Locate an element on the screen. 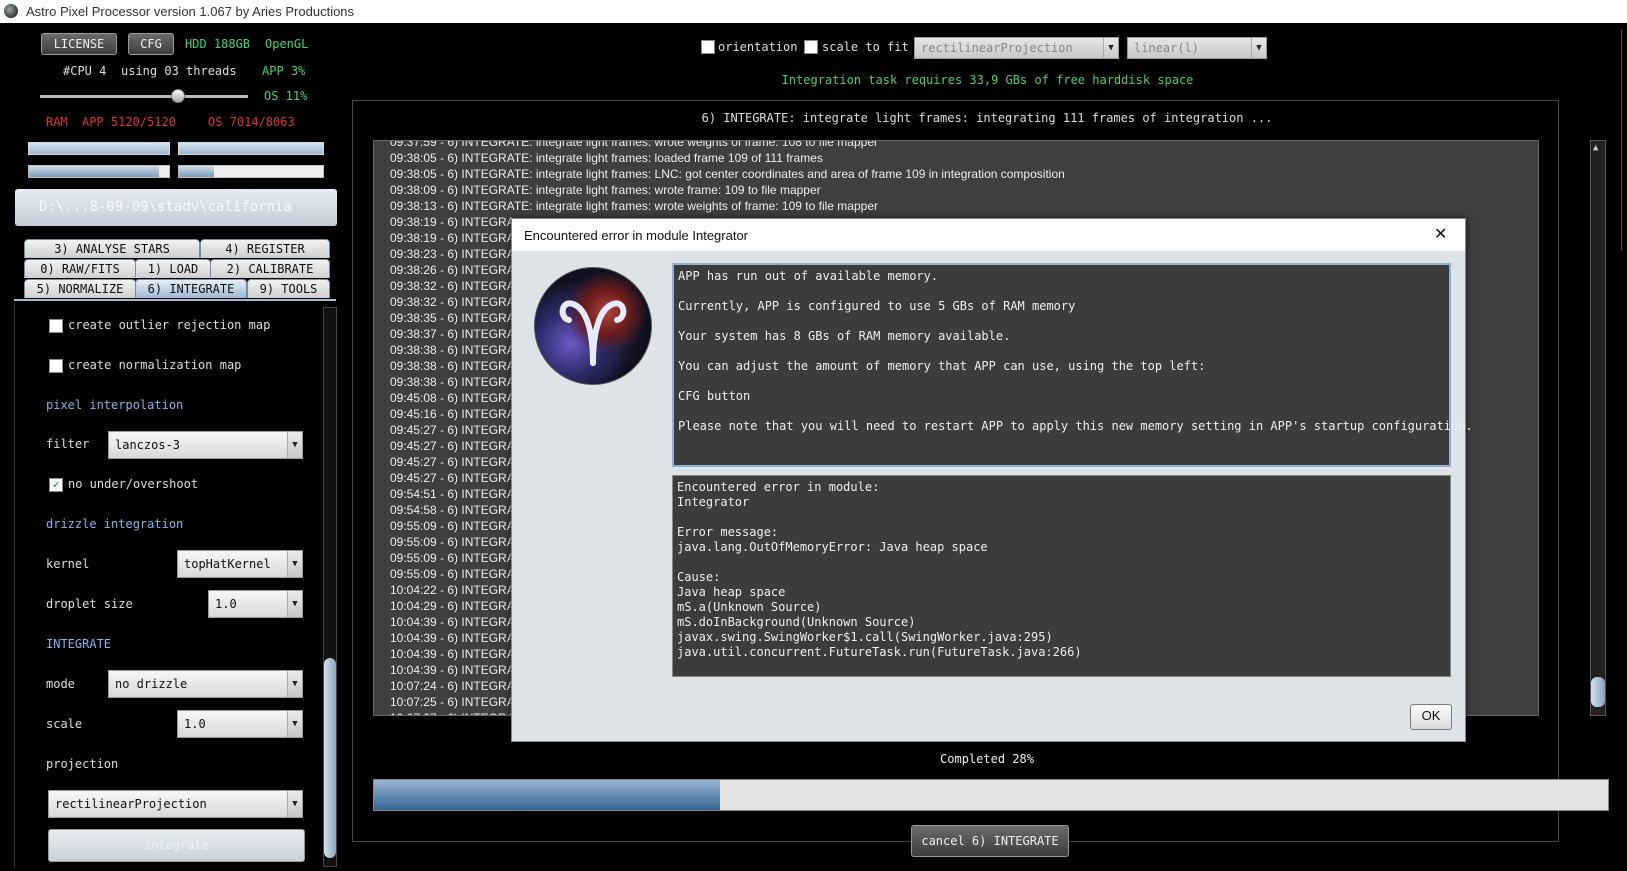  projection-label: projection is located at coordinates (82, 764).